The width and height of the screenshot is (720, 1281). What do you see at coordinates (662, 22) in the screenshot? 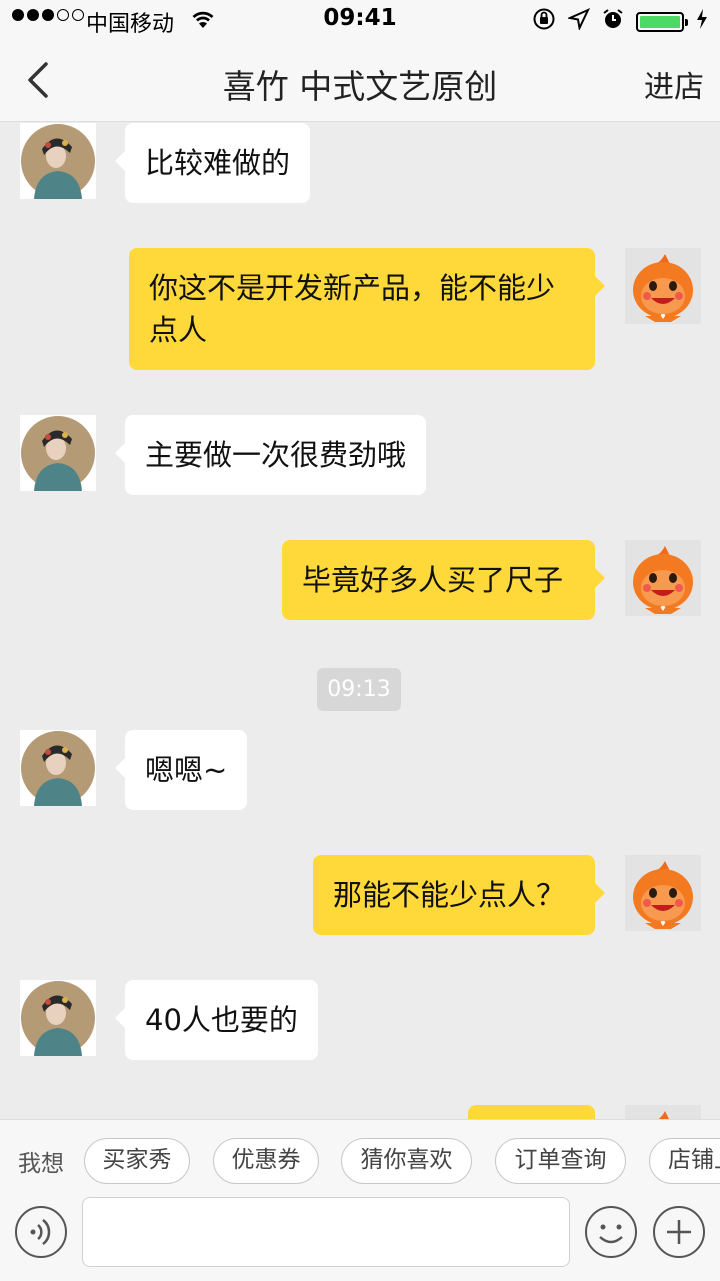
I see `battery-icon` at bounding box center [662, 22].